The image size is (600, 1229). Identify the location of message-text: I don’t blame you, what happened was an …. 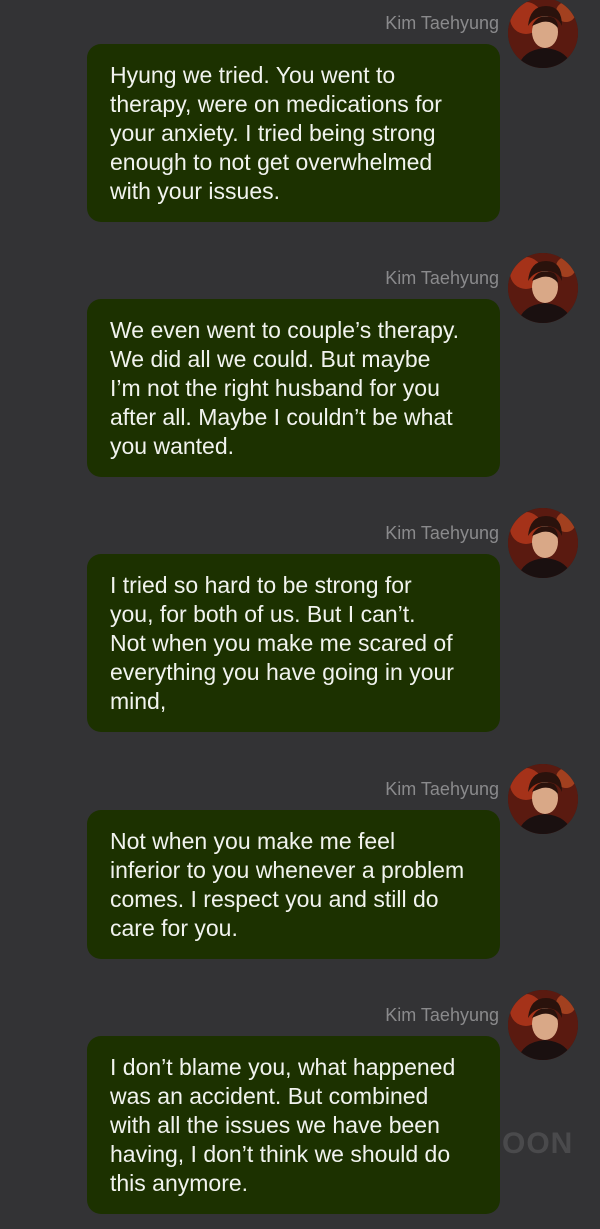
(283, 1125).